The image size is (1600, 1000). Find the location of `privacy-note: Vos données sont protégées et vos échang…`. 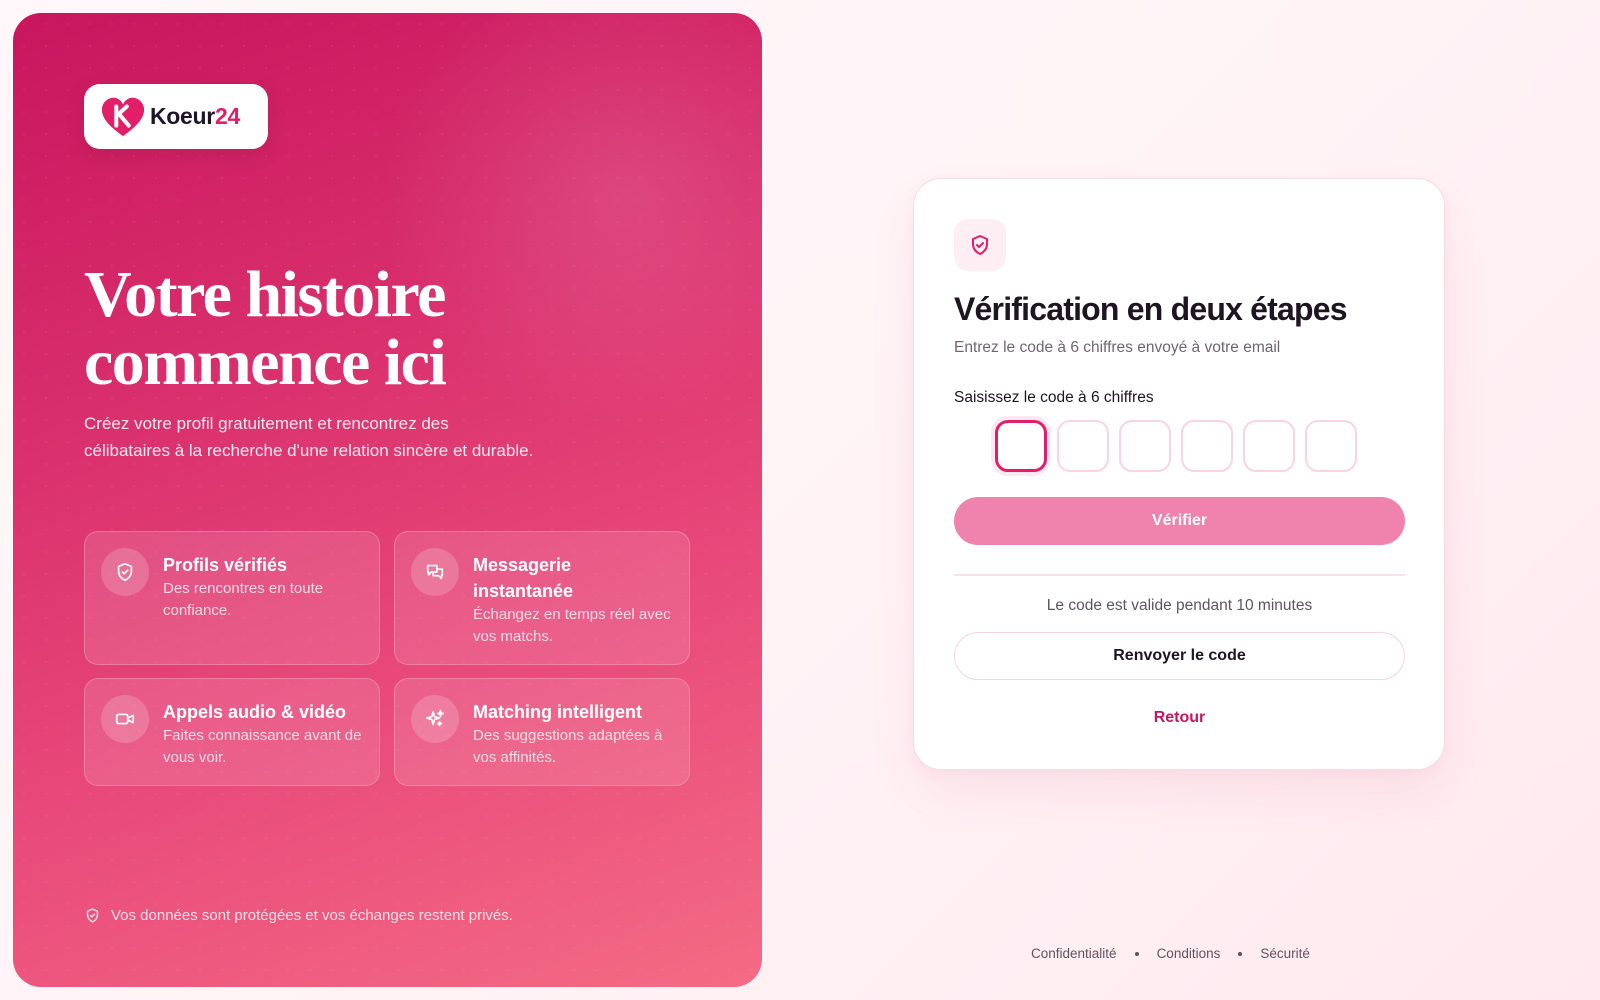

privacy-note: Vos données sont protégées et vos échang… is located at coordinates (298, 915).